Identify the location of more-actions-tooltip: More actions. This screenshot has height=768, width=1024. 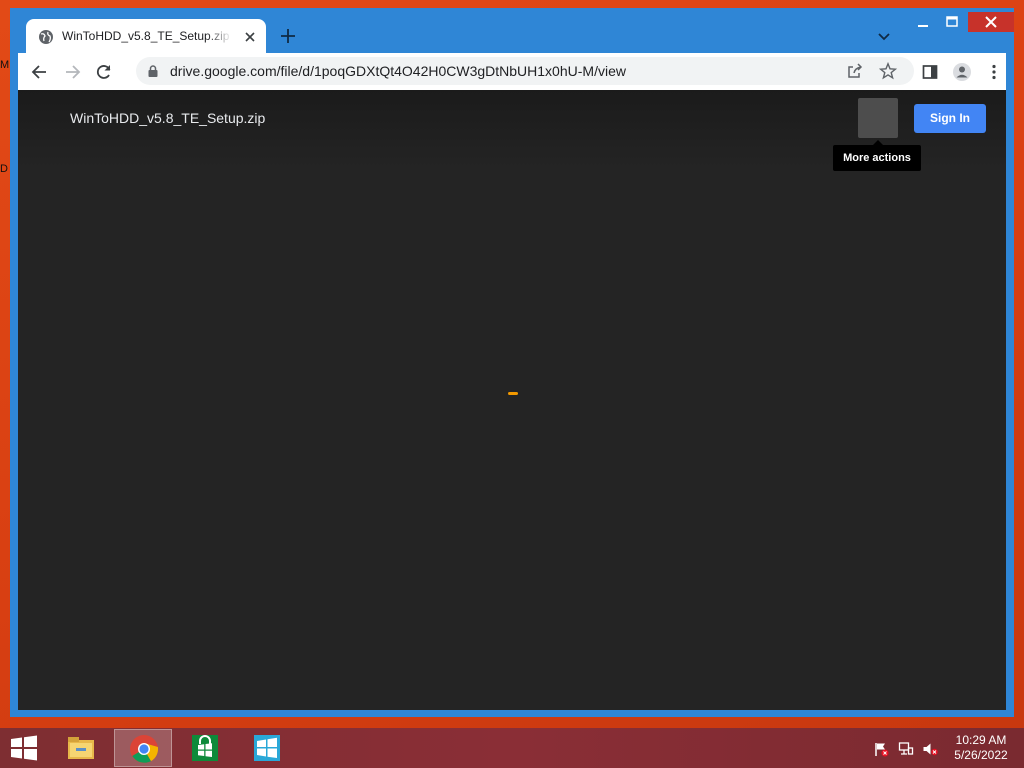
(877, 155).